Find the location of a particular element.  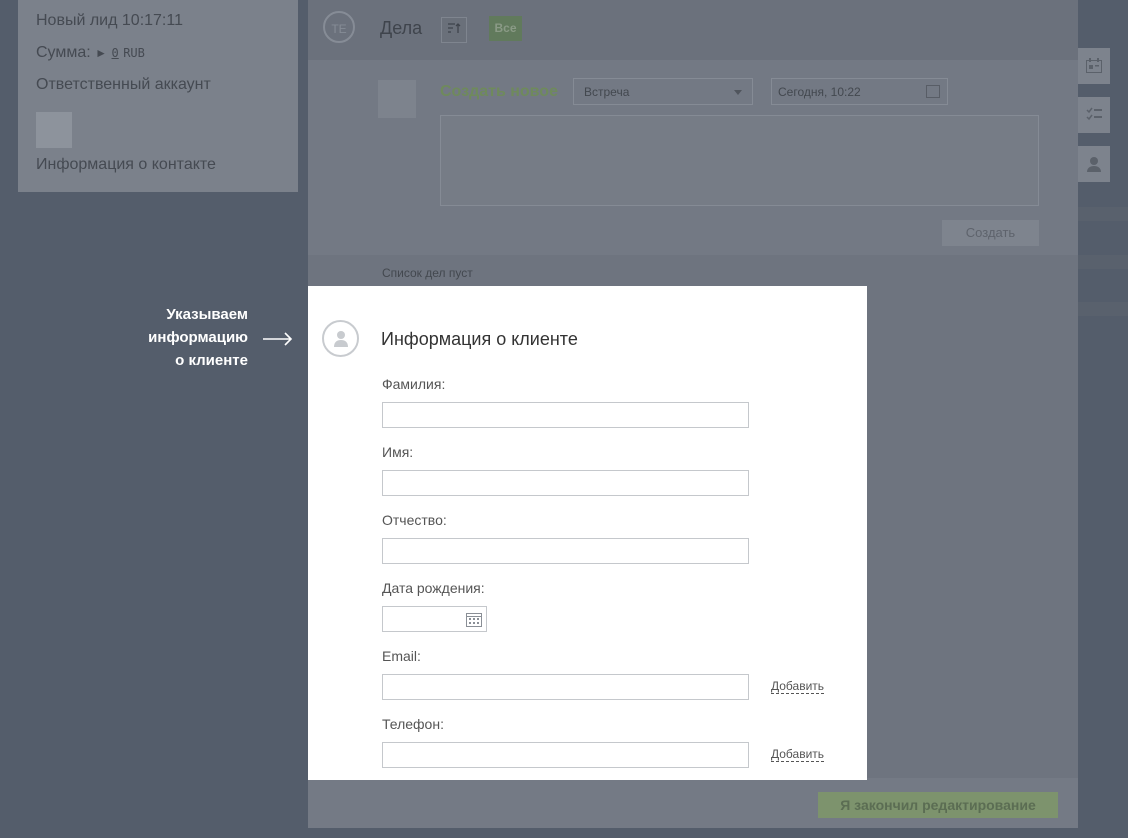

lead-sum: Сумма: ► 0 RUB is located at coordinates (90, 53).